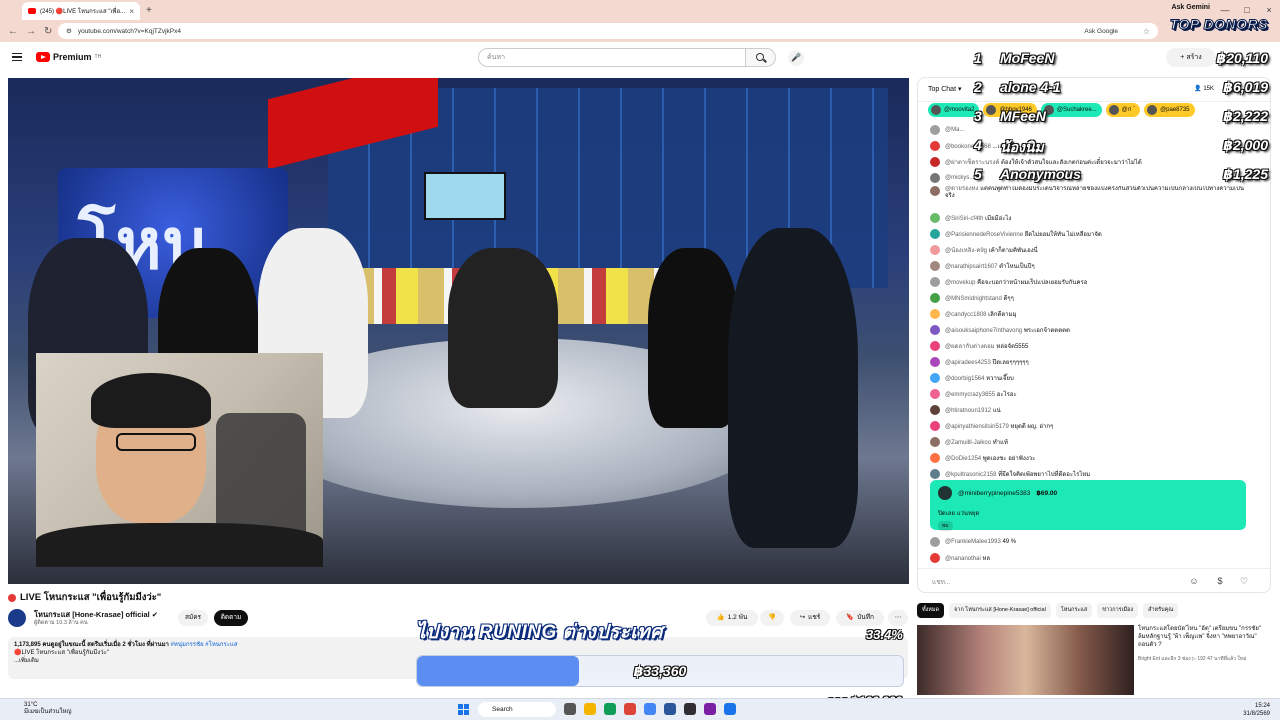  Describe the element at coordinates (68, 57) in the screenshot. I see `youtube-logo: Premium TH` at that location.